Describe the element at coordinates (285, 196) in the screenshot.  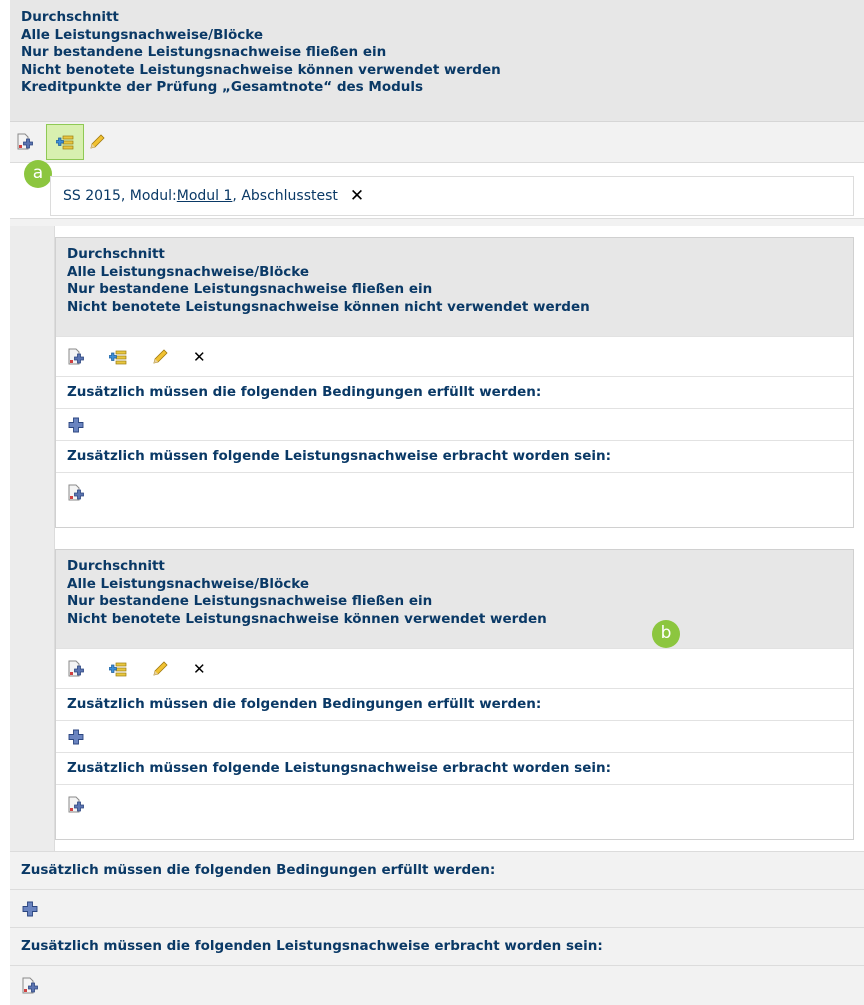
I see `selected-suffix: , Abschlusstest` at that location.